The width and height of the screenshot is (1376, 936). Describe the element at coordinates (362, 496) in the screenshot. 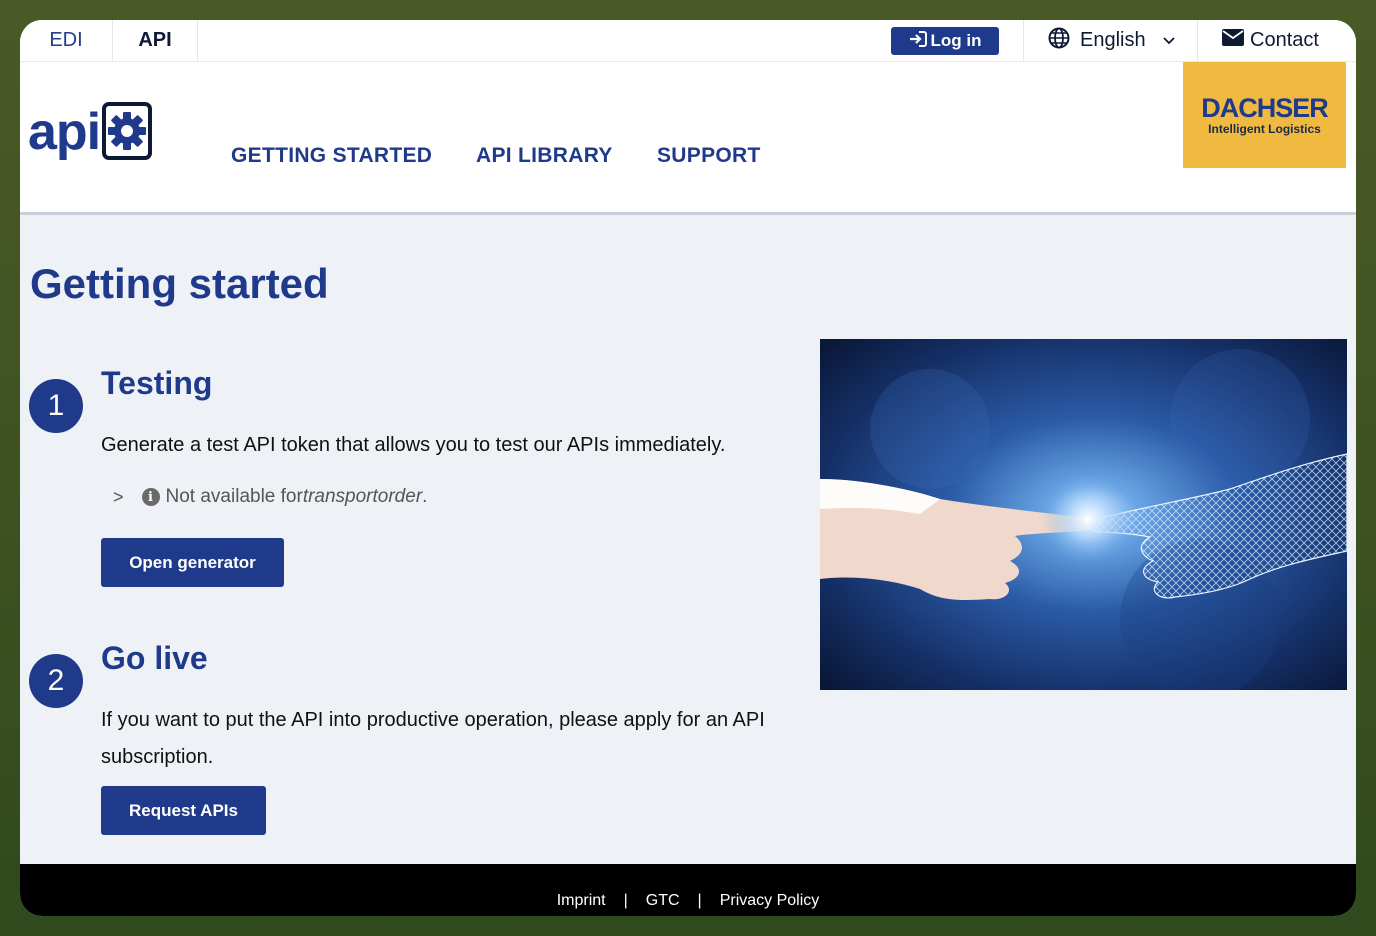

I see `note-api-name: transportorder` at that location.